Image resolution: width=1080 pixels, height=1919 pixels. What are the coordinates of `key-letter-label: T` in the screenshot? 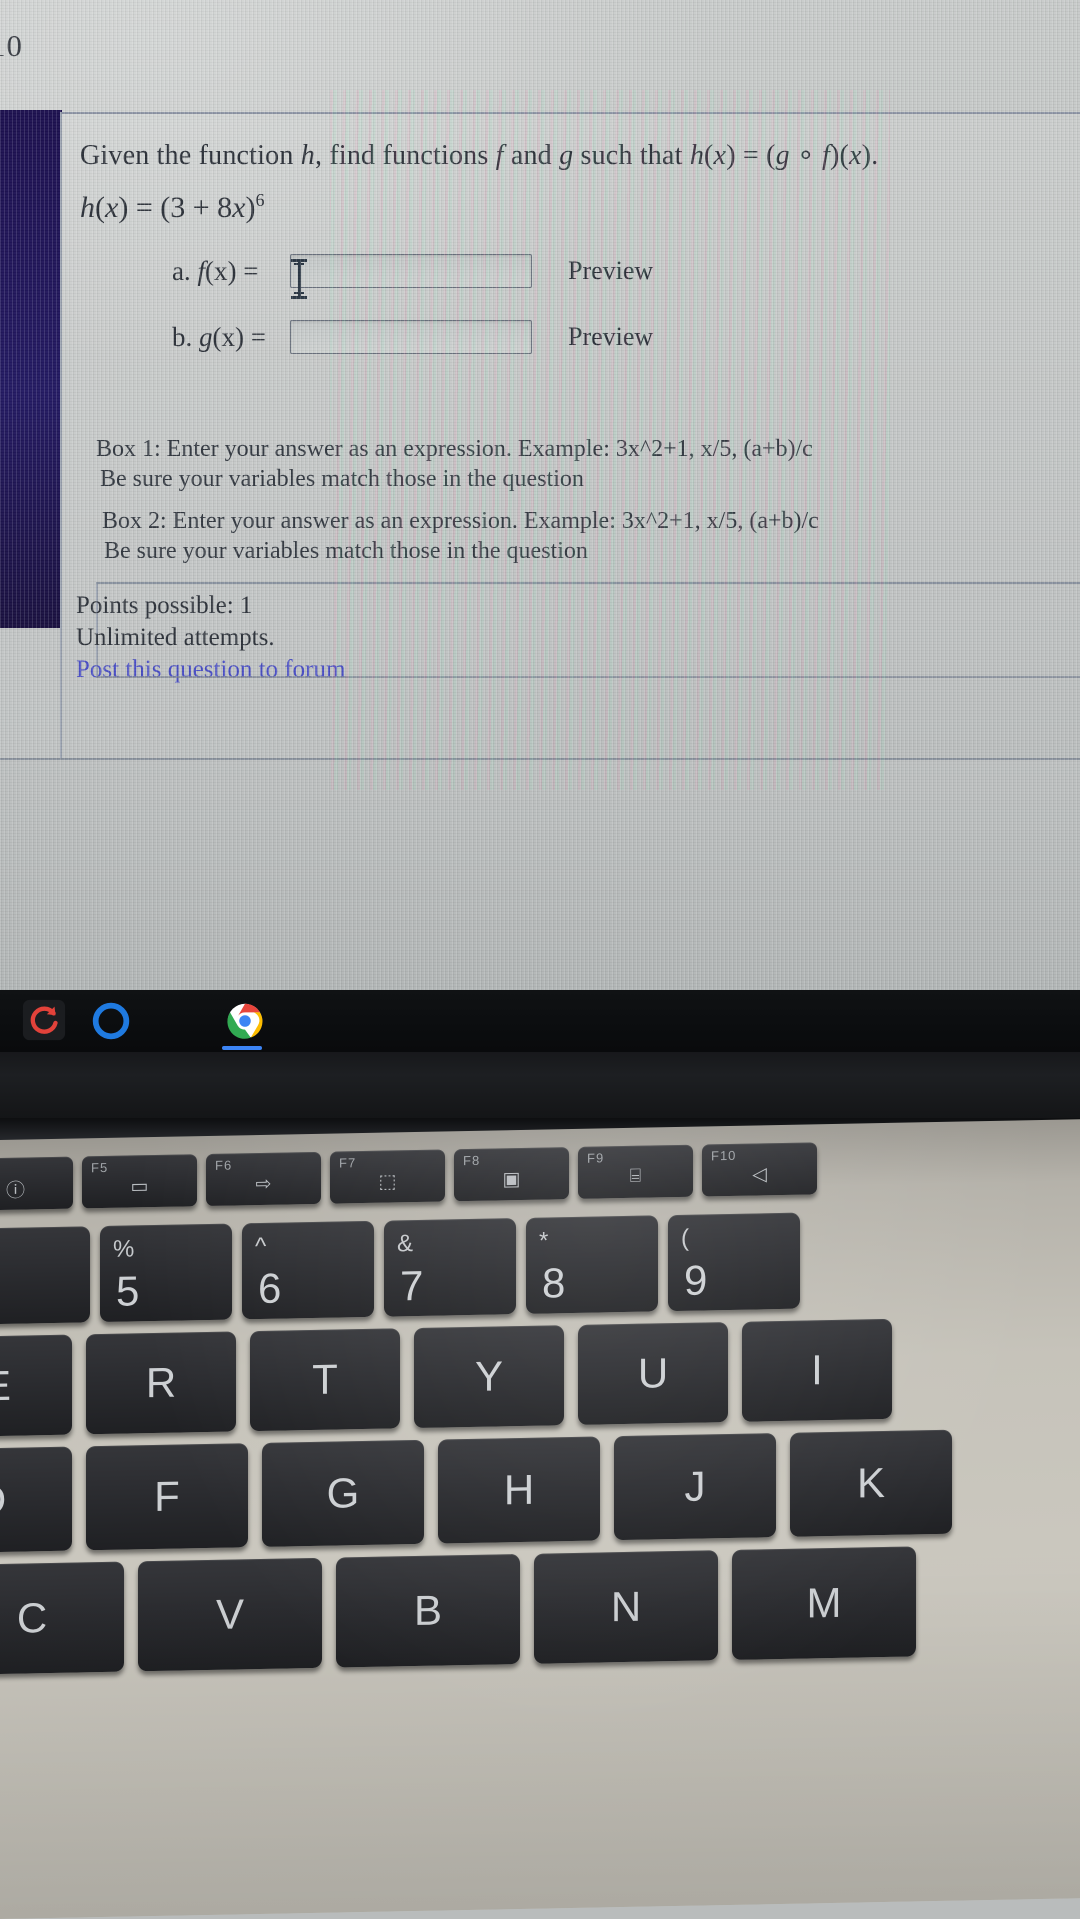 It's located at (325, 1379).